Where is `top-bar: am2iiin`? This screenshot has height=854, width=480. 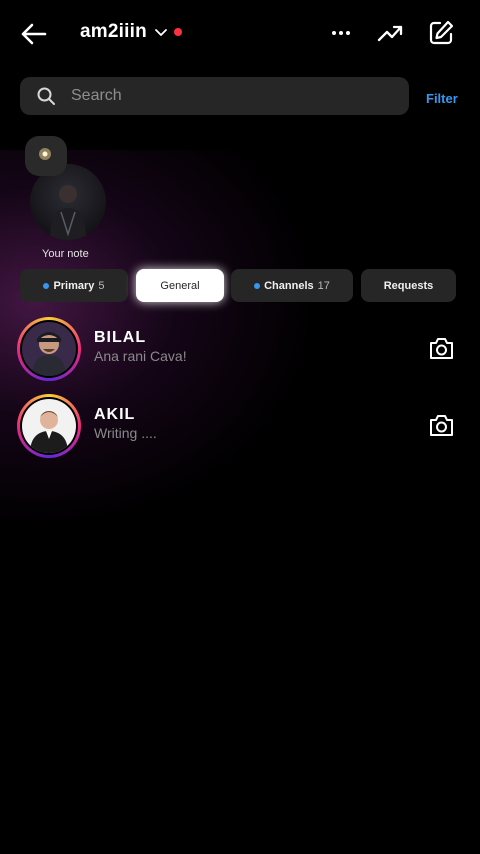
top-bar: am2iiin is located at coordinates (240, 33).